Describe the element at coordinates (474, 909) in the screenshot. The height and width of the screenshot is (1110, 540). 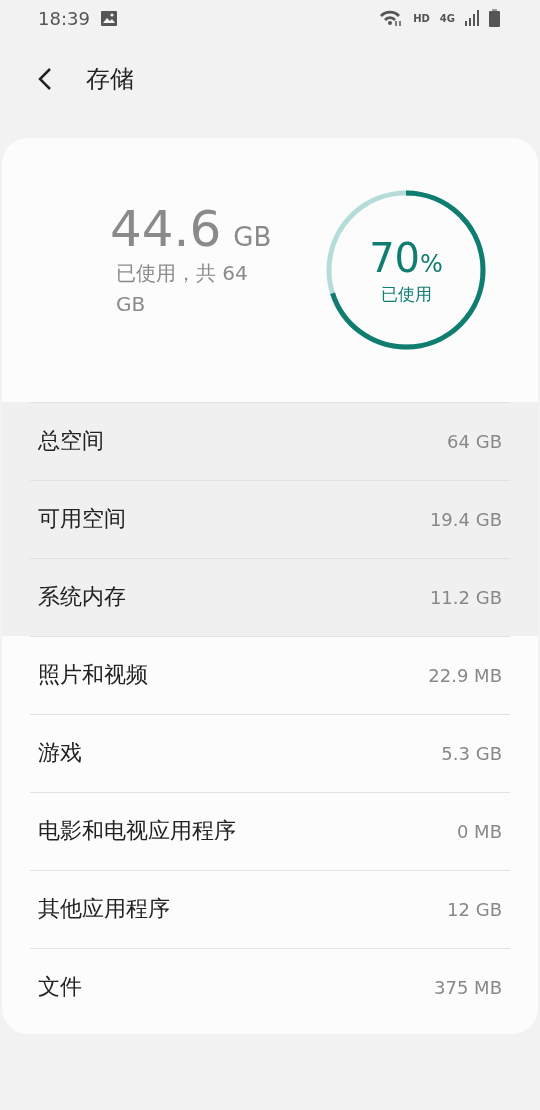
I see `row-value: 12 GB` at that location.